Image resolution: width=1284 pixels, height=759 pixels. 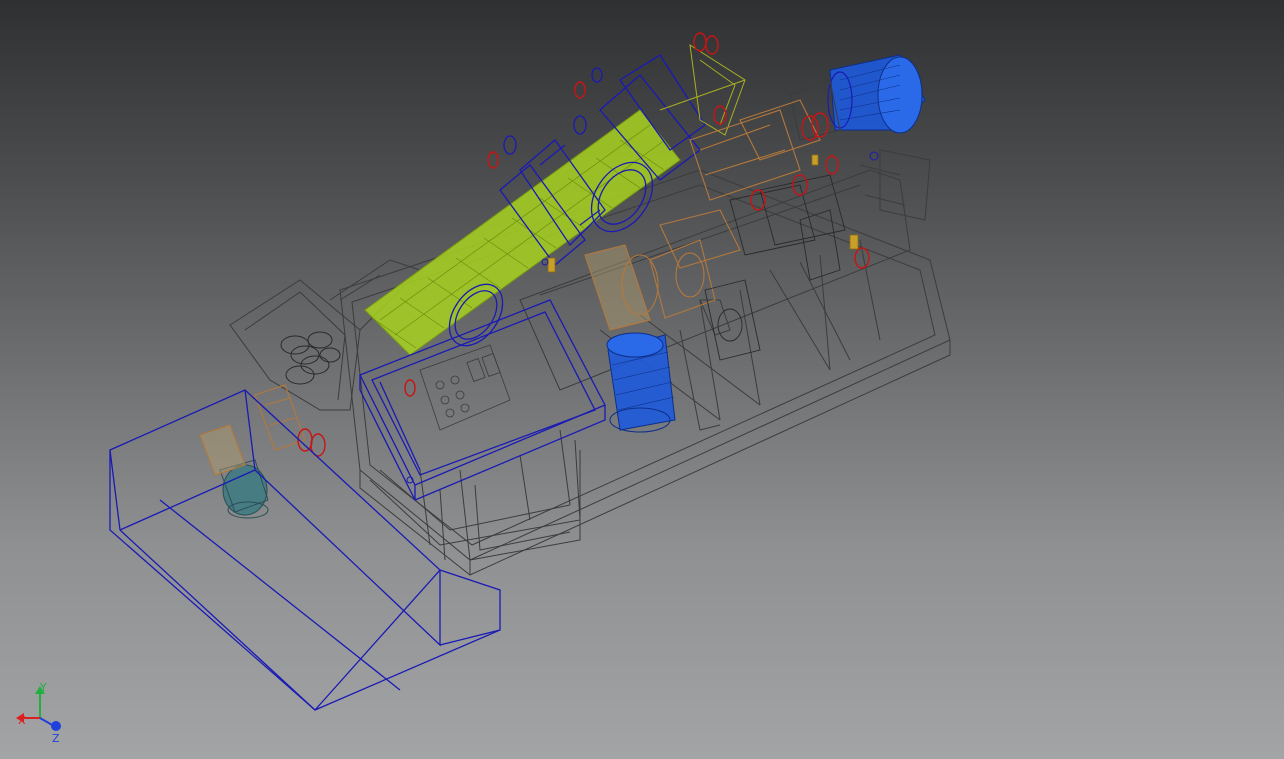 What do you see at coordinates (45, 715) in the screenshot?
I see `axis-triad: Y X Z` at bounding box center [45, 715].